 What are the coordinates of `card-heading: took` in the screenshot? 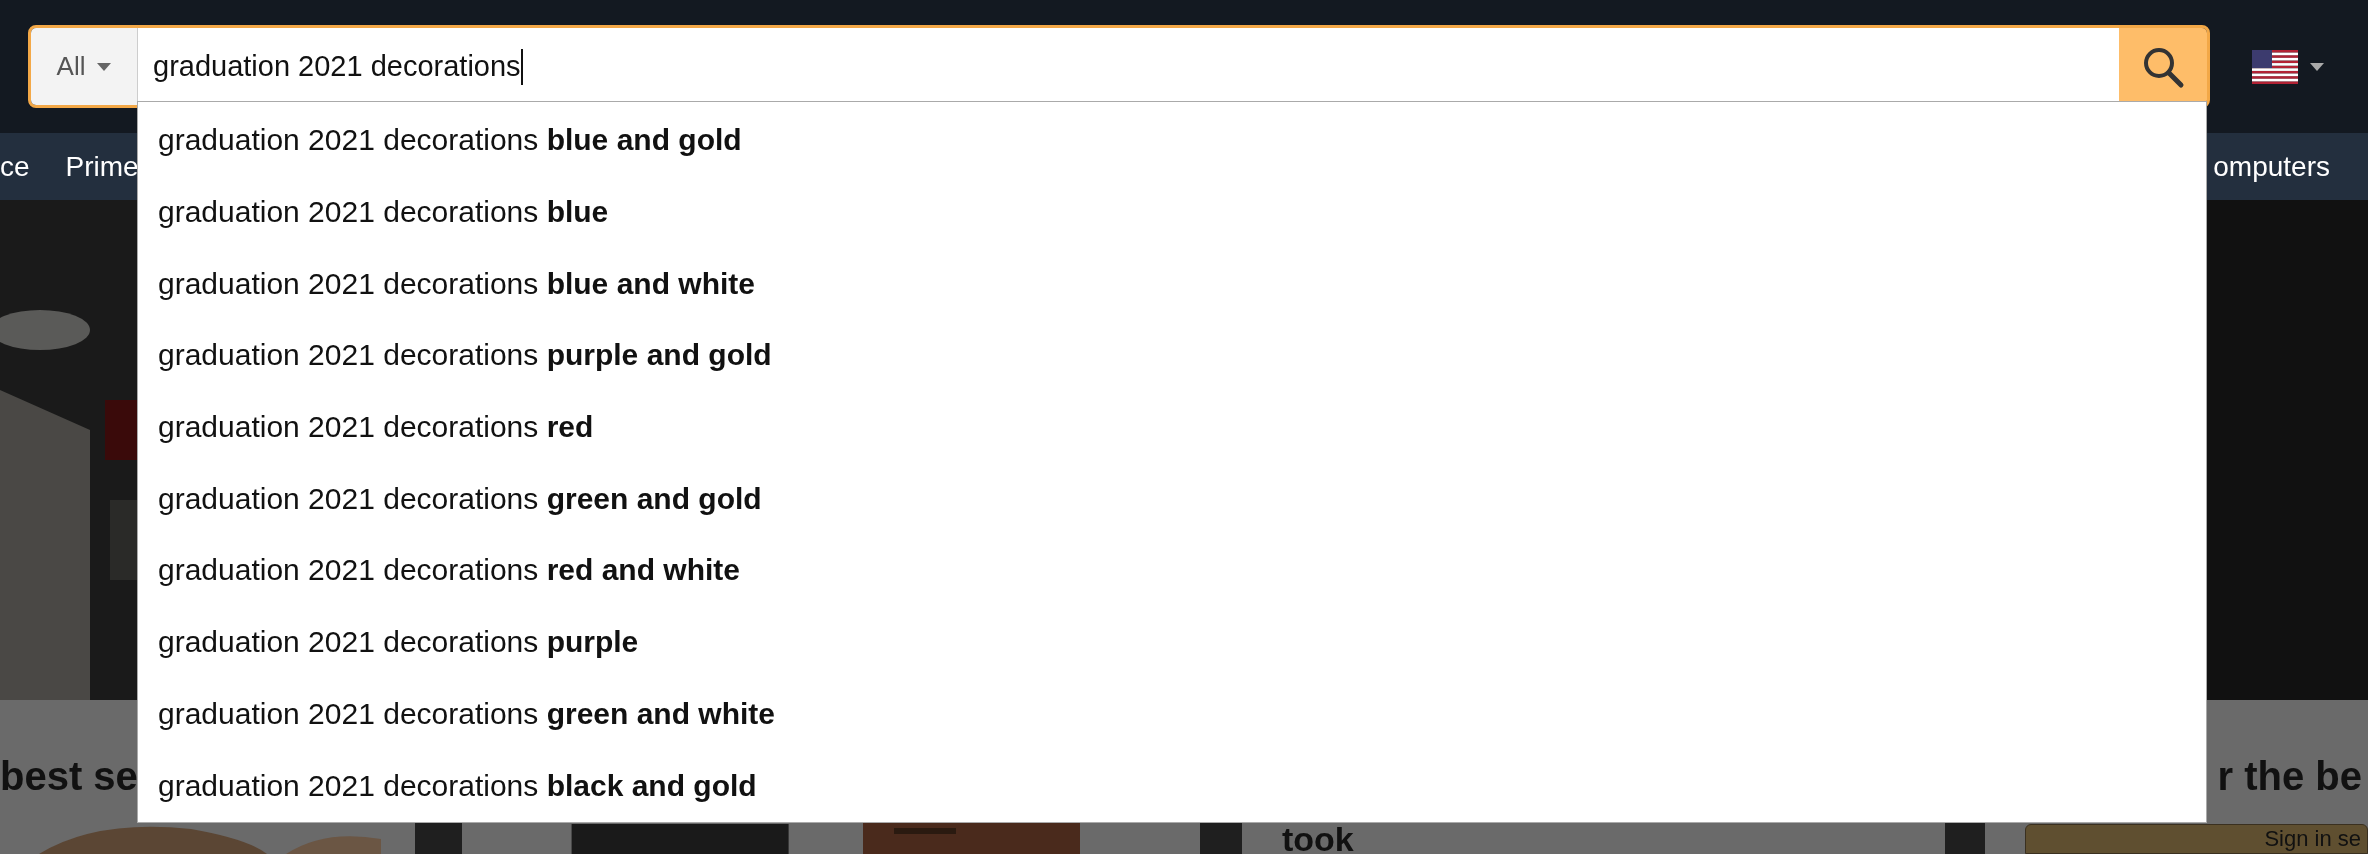 It's located at (1318, 839).